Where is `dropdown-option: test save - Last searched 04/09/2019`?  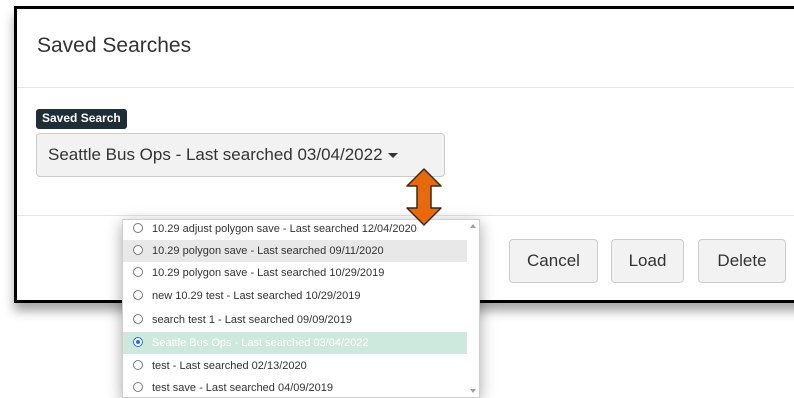
dropdown-option: test save - Last searched 04/09/2019 is located at coordinates (295, 387).